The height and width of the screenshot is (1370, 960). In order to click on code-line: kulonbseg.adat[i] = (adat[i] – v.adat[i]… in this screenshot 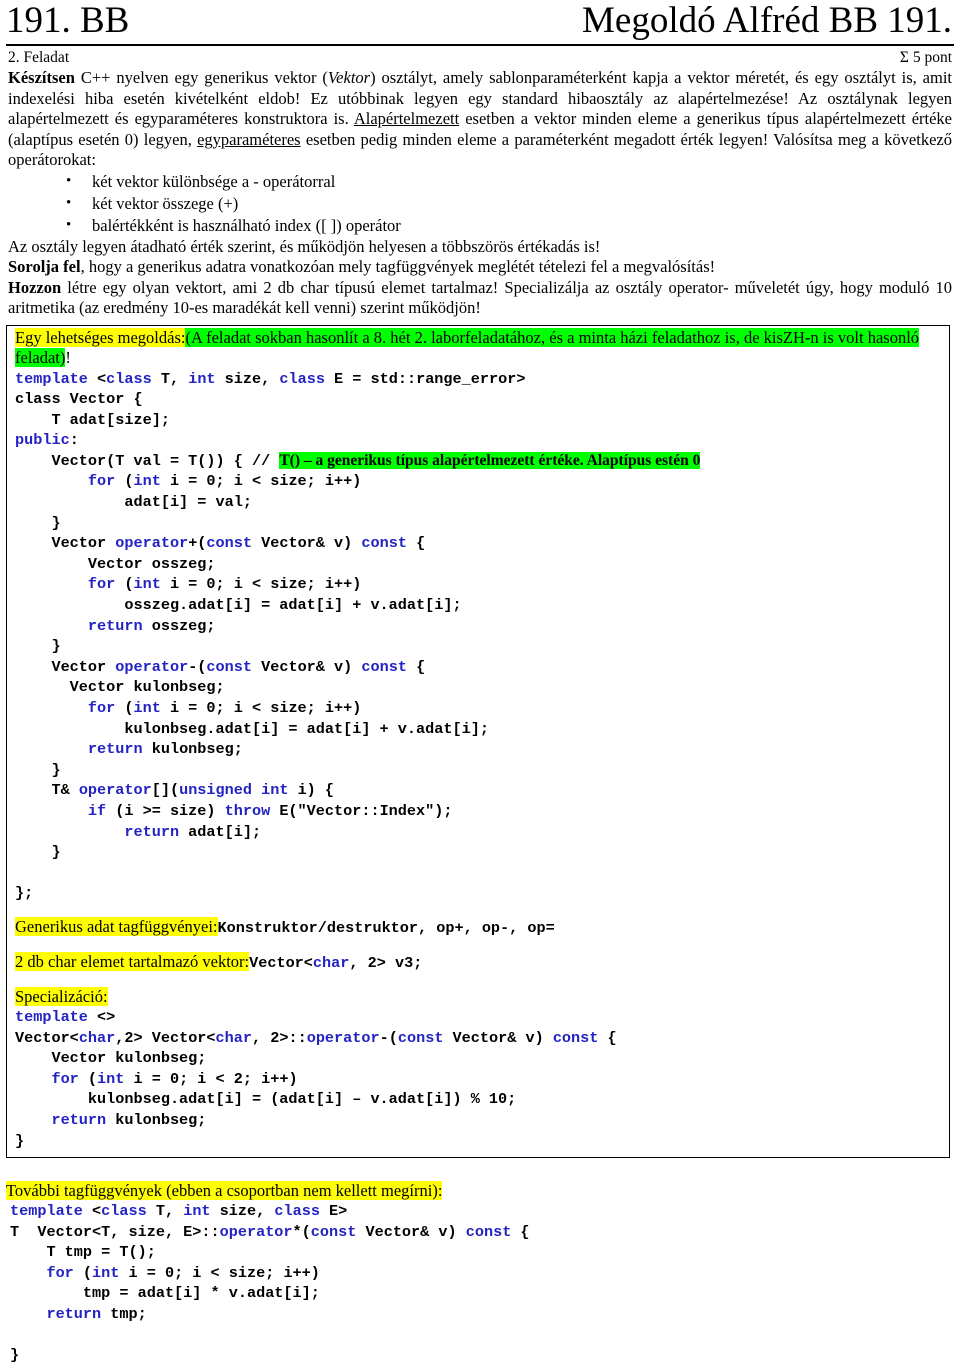, I will do `click(266, 1099)`.